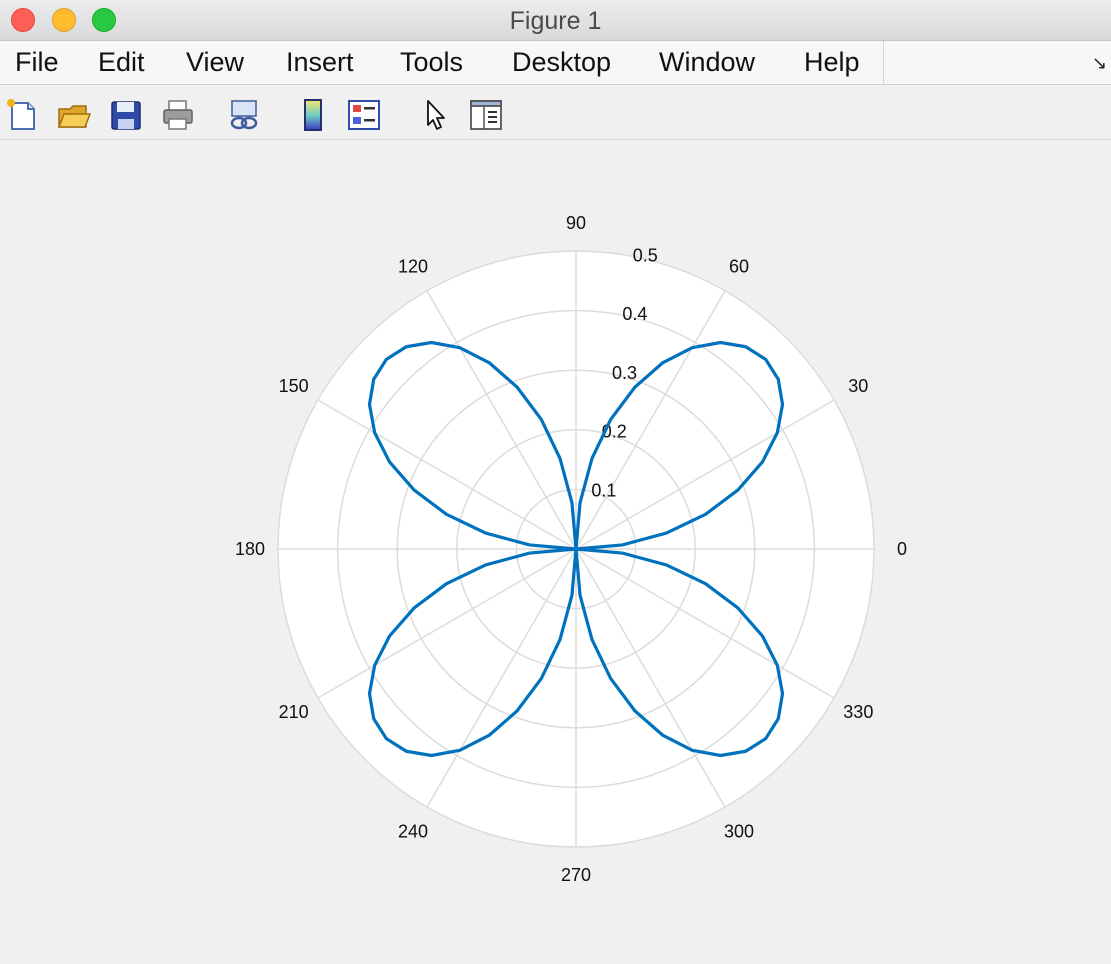 This screenshot has width=1111, height=964. Describe the element at coordinates (555, 112) in the screenshot. I see `figure-toolbar` at that location.